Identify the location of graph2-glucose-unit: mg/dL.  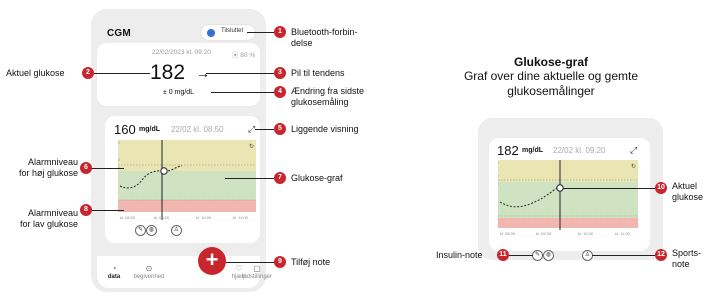
(532, 150).